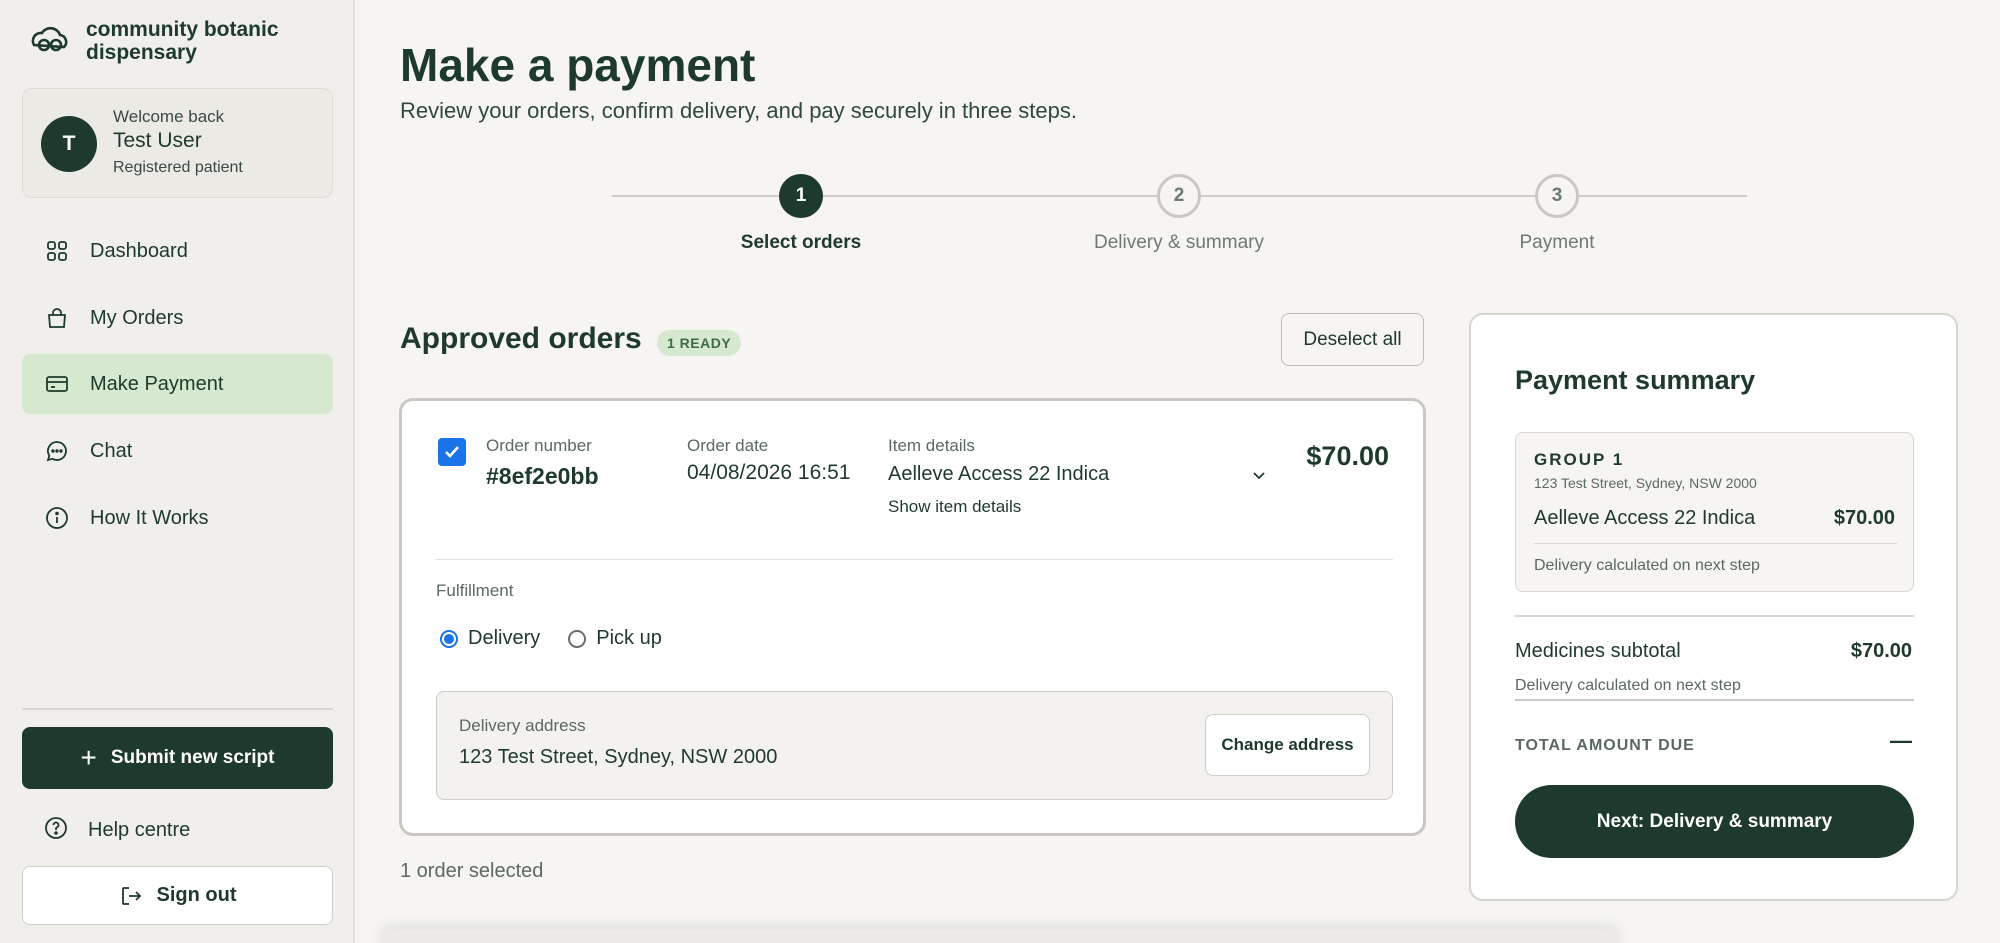  I want to click on card-icon, so click(57, 384).